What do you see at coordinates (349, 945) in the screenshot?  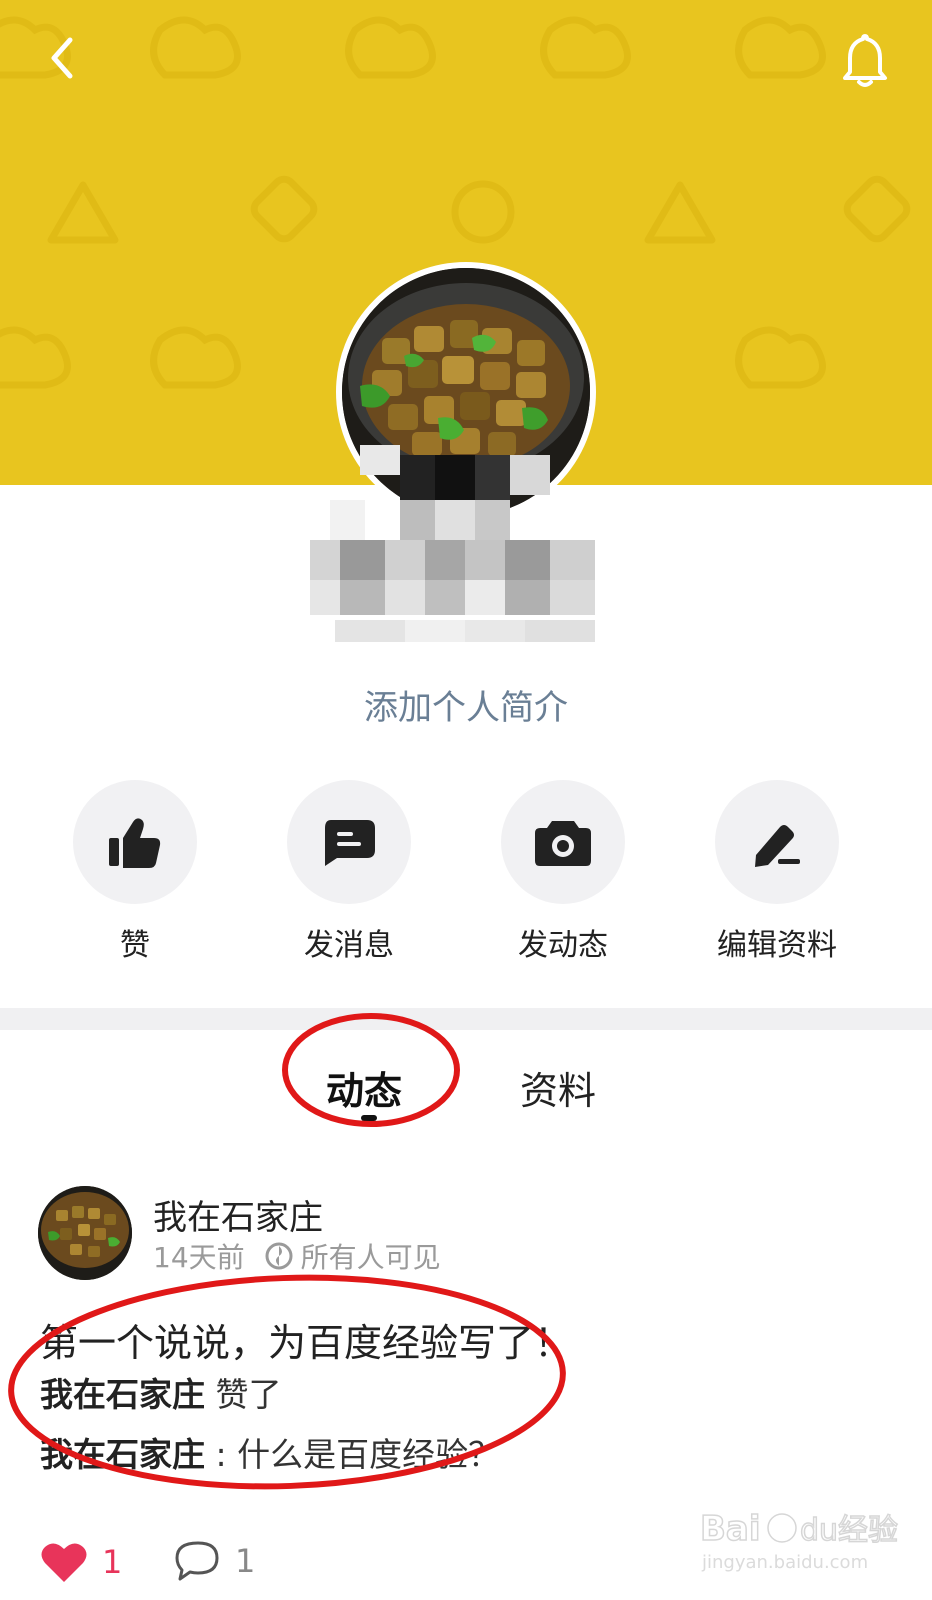 I see `send-message-label: 发消息` at bounding box center [349, 945].